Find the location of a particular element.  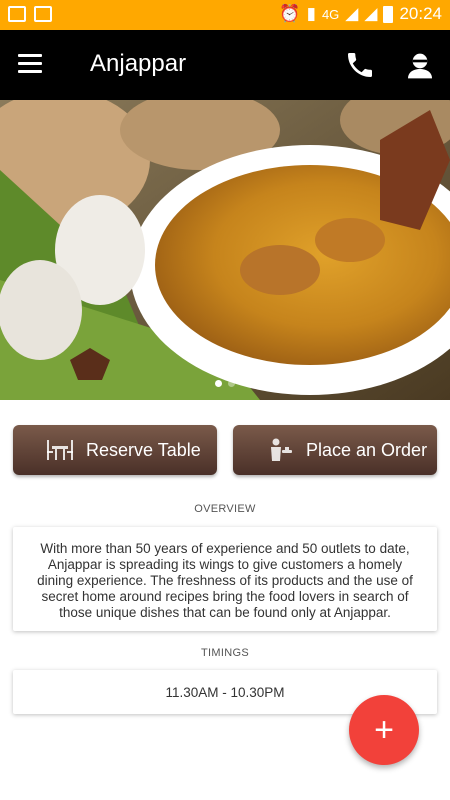

plus-icon: + is located at coordinates (384, 729).